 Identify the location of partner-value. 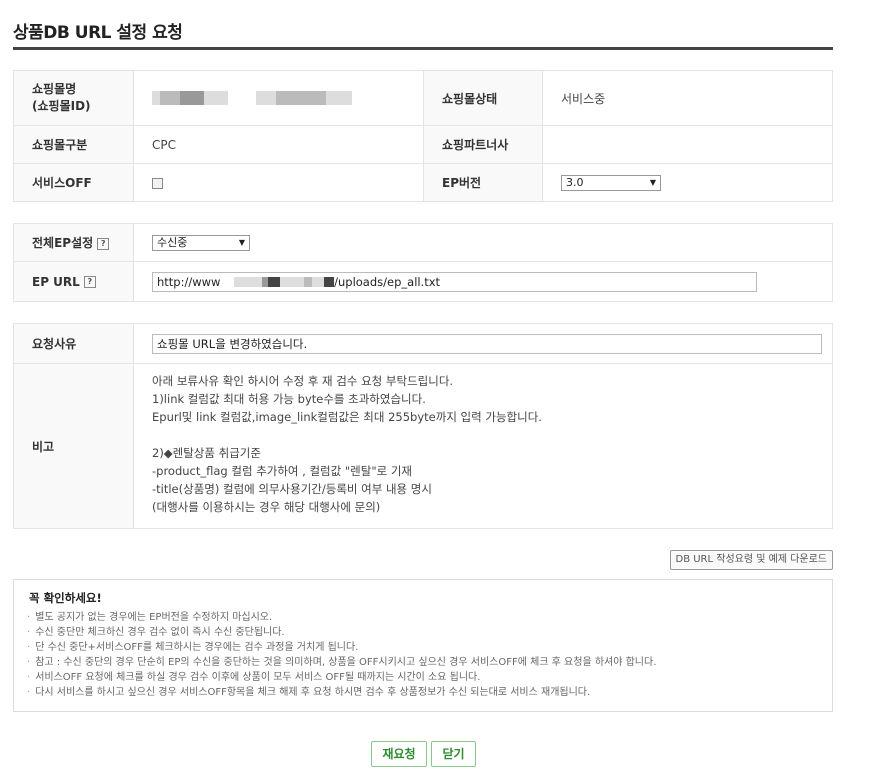
(687, 144).